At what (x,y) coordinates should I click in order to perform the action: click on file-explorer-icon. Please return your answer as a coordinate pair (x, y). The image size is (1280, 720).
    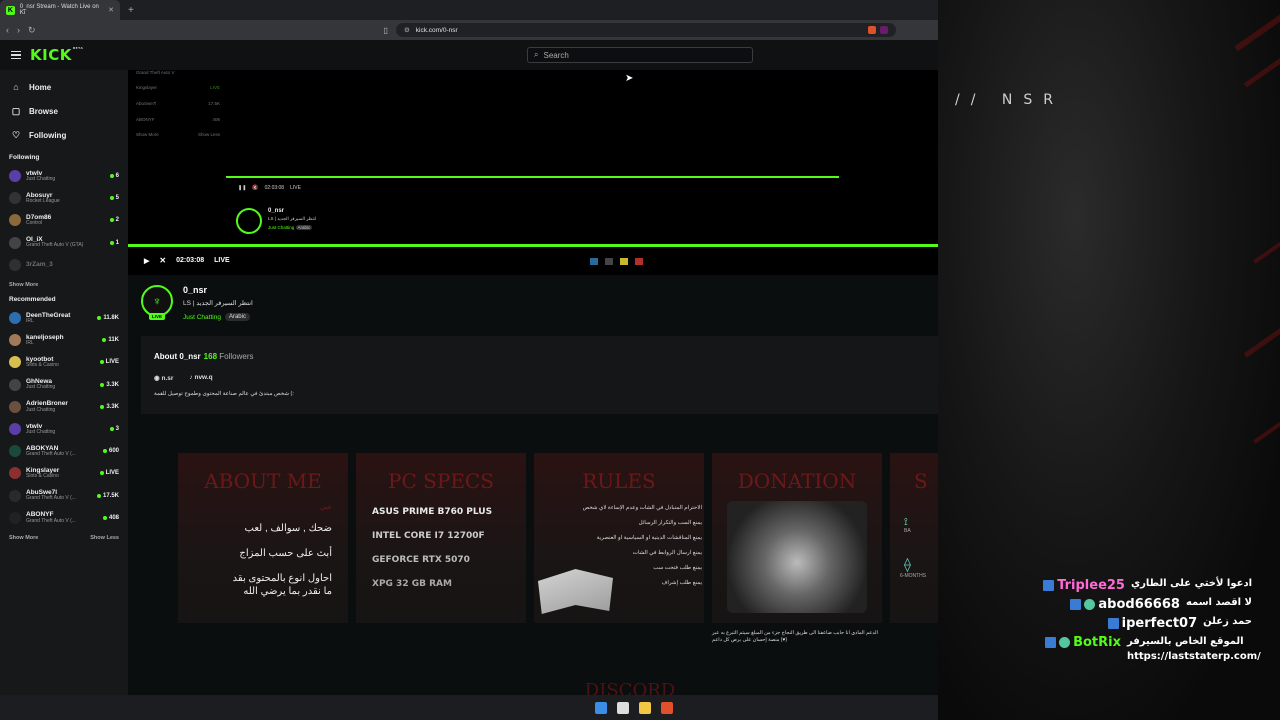
    Looking at the image, I should click on (645, 707).